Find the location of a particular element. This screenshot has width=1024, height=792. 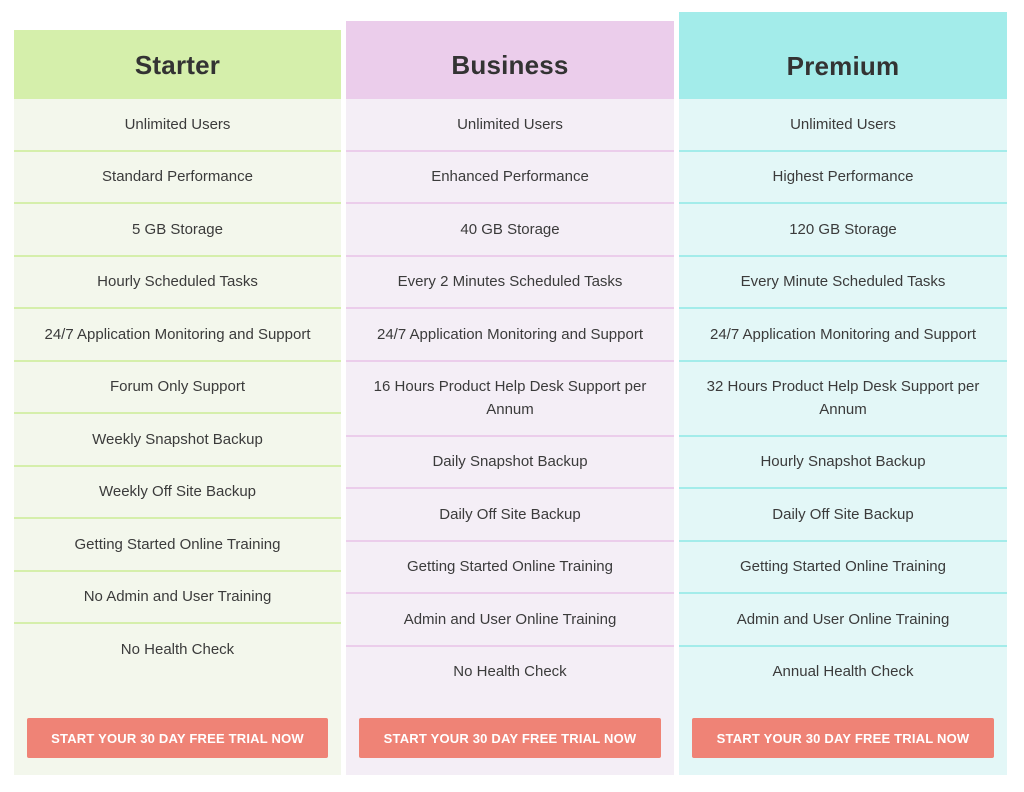

feature-item: Enhanced Performance is located at coordinates (510, 178).